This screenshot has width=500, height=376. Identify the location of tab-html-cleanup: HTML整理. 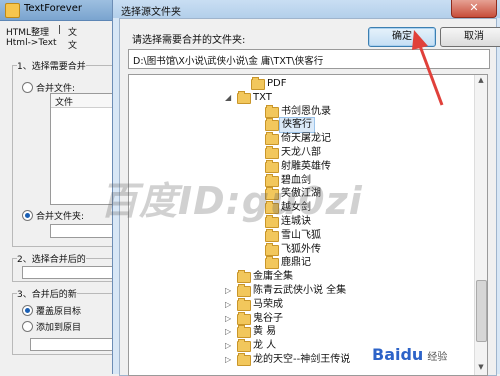
(27, 31).